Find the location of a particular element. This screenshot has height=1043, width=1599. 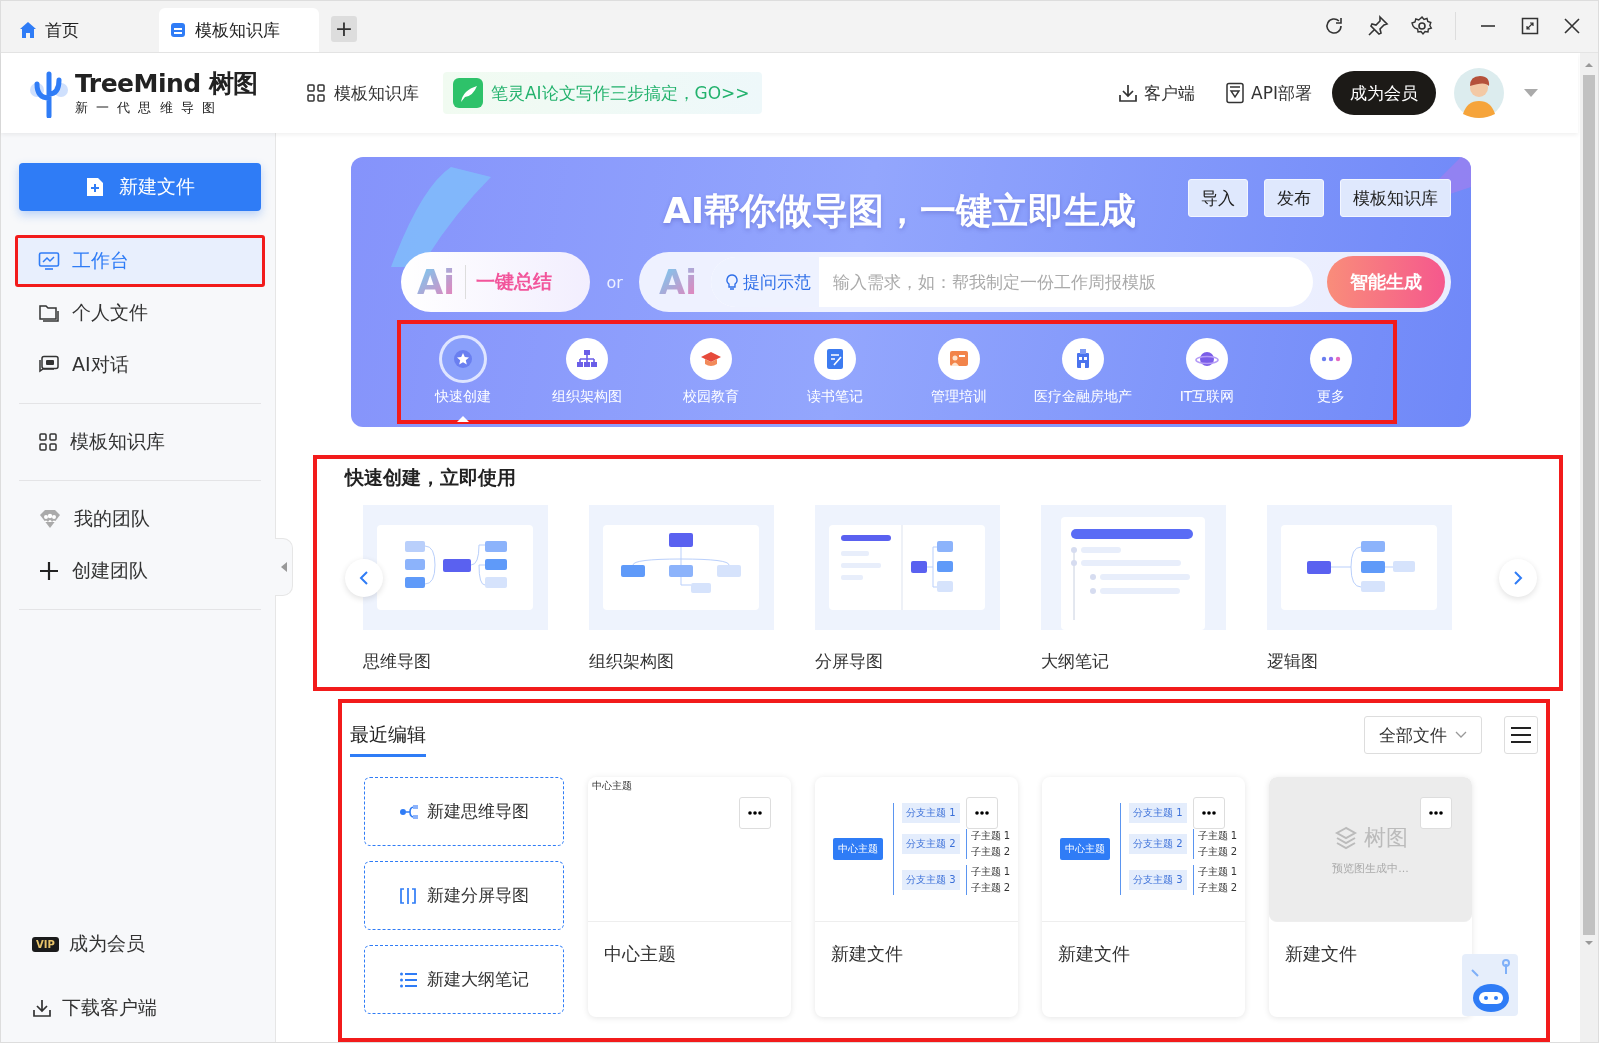

new-document-button: 新建分屏导图 is located at coordinates (464, 895).